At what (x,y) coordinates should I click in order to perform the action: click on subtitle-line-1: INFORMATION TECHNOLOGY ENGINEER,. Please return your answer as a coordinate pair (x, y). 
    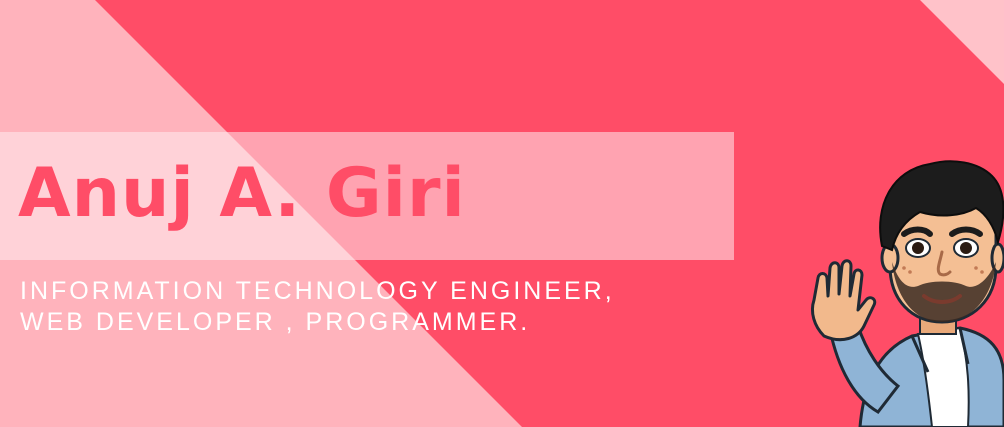
    Looking at the image, I should click on (317, 291).